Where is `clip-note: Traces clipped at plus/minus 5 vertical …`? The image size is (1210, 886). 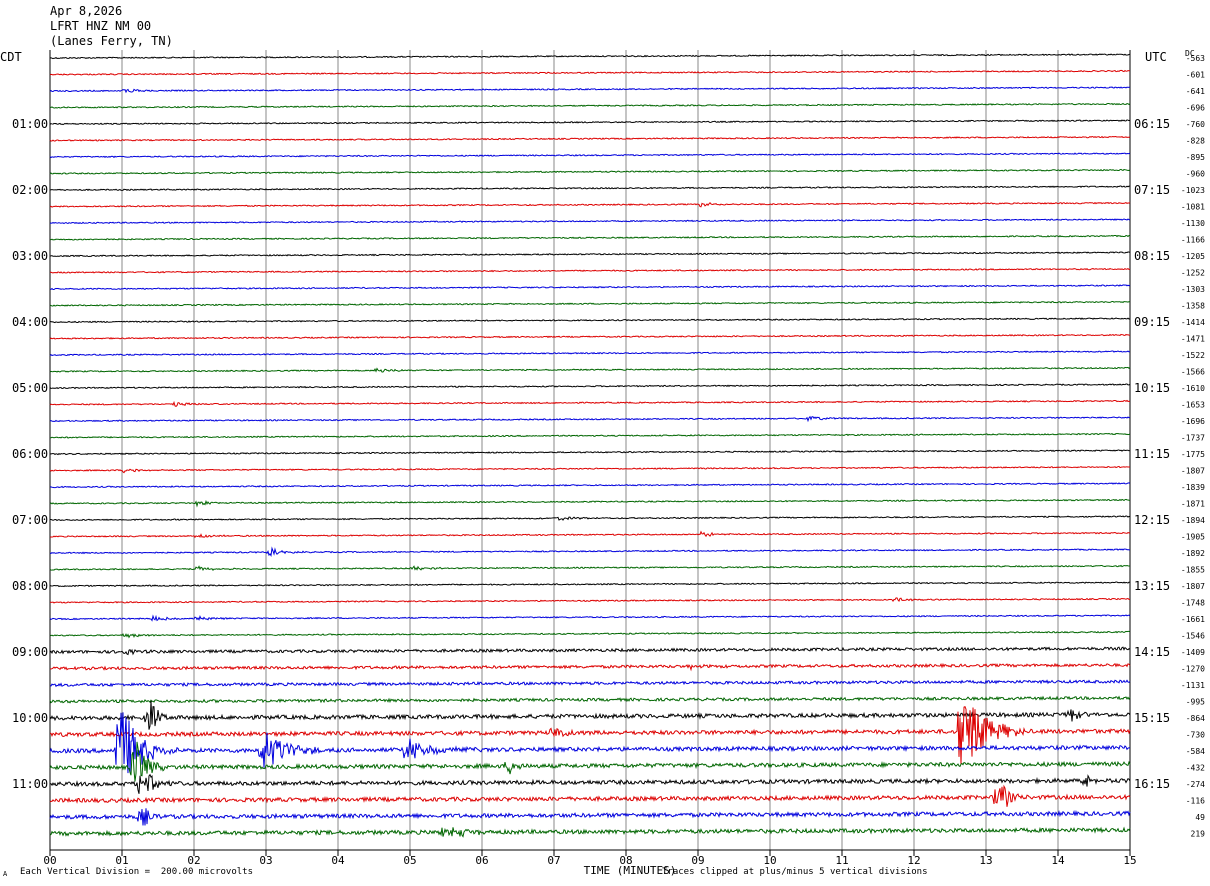 clip-note: Traces clipped at plus/minus 5 vertical … is located at coordinates (795, 872).